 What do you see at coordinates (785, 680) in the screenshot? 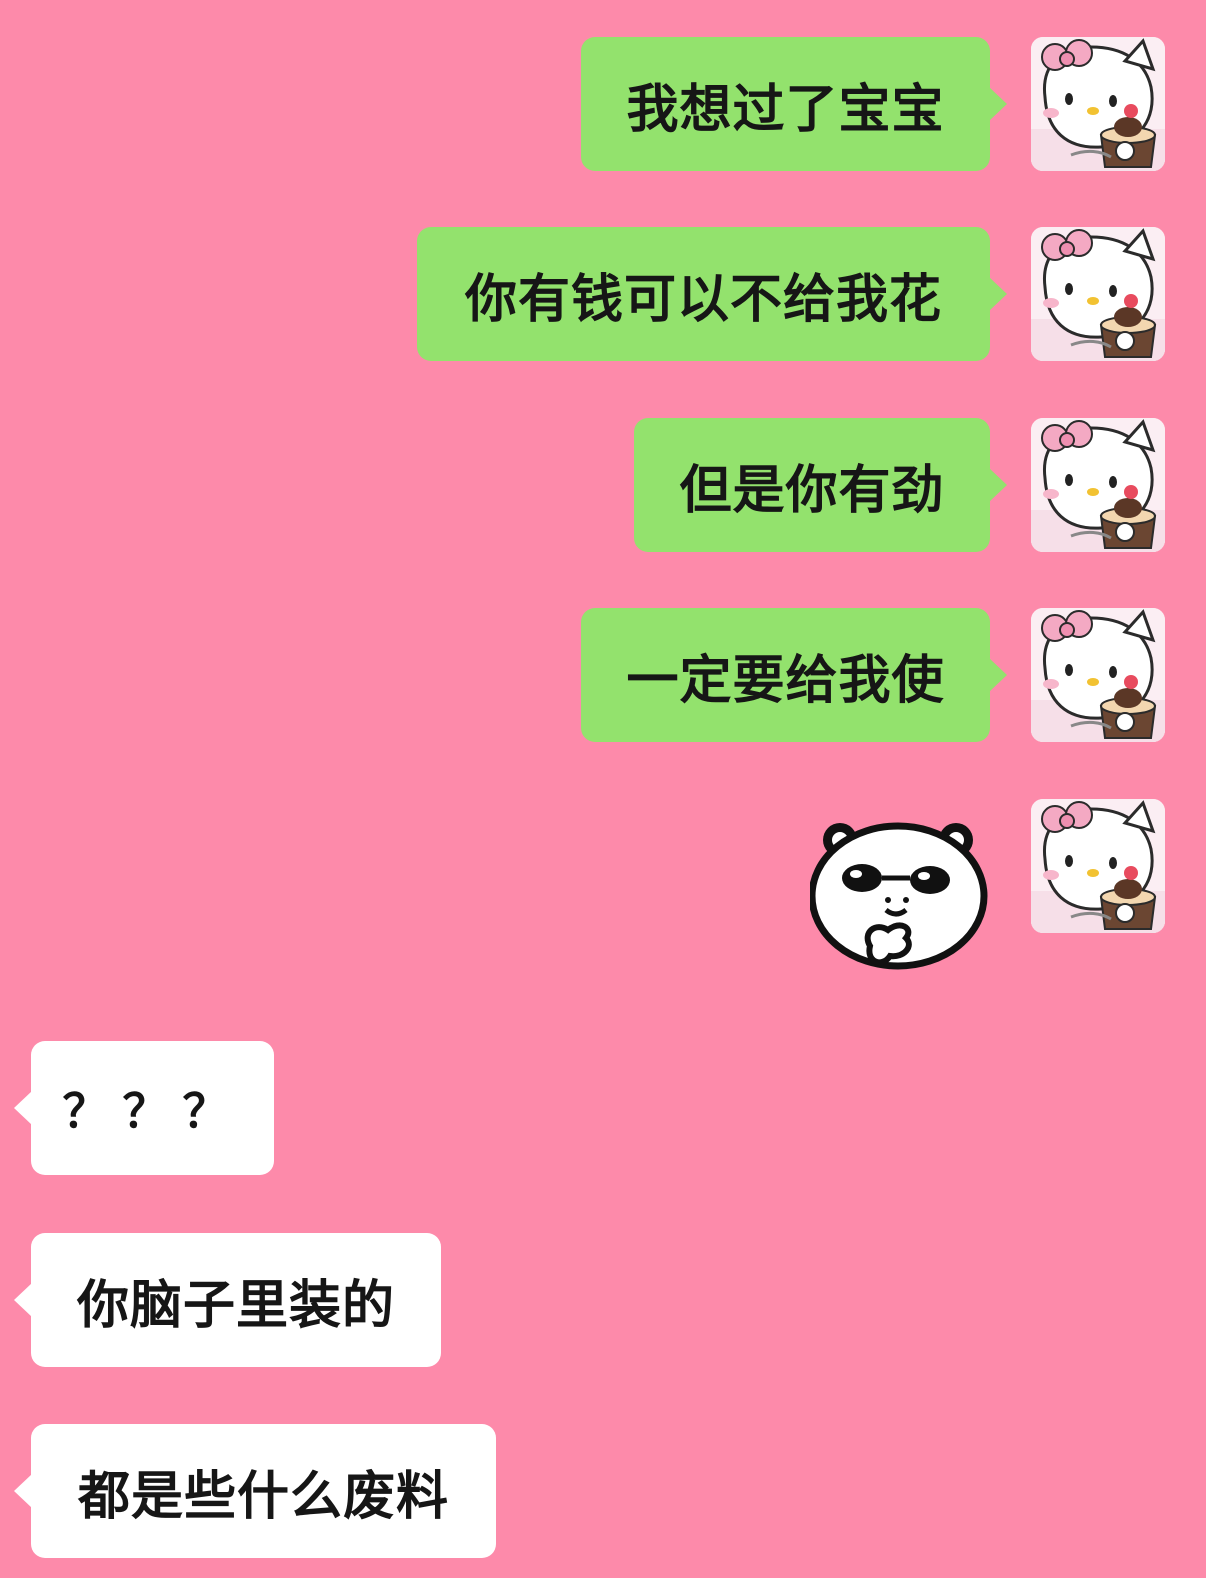
I see `message-text: 一定要给我使` at bounding box center [785, 680].